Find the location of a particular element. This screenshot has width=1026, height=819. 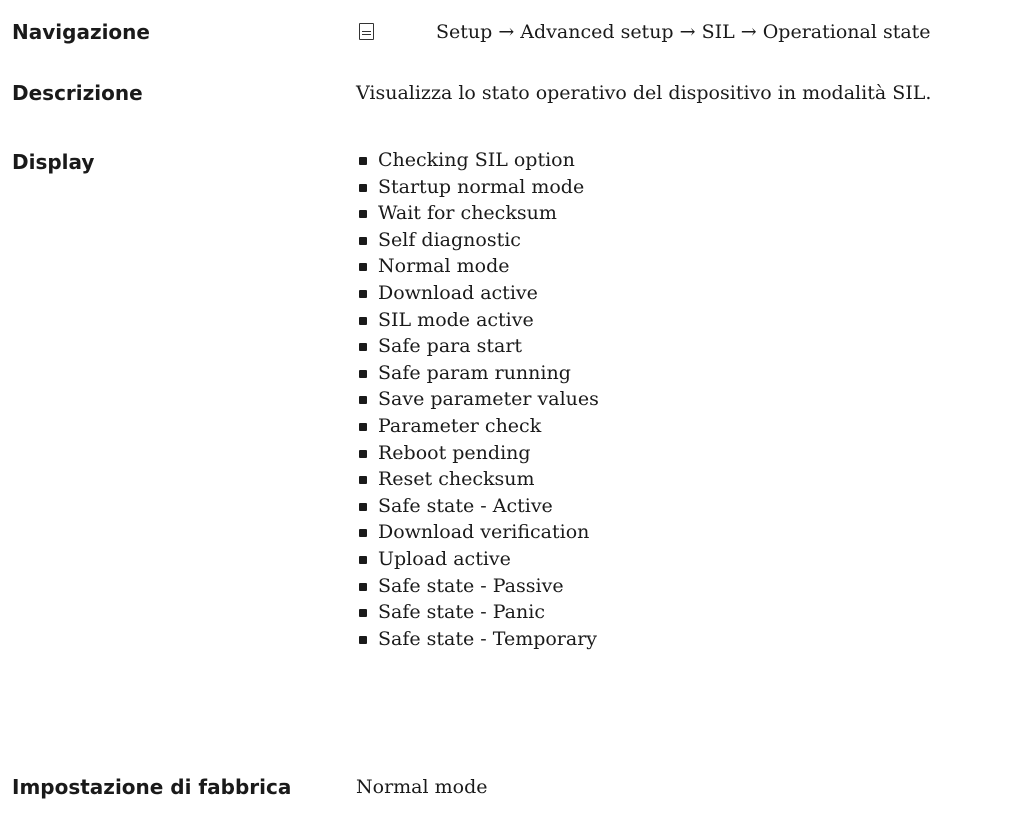

list-item-label: Reboot pending is located at coordinates (454, 452).